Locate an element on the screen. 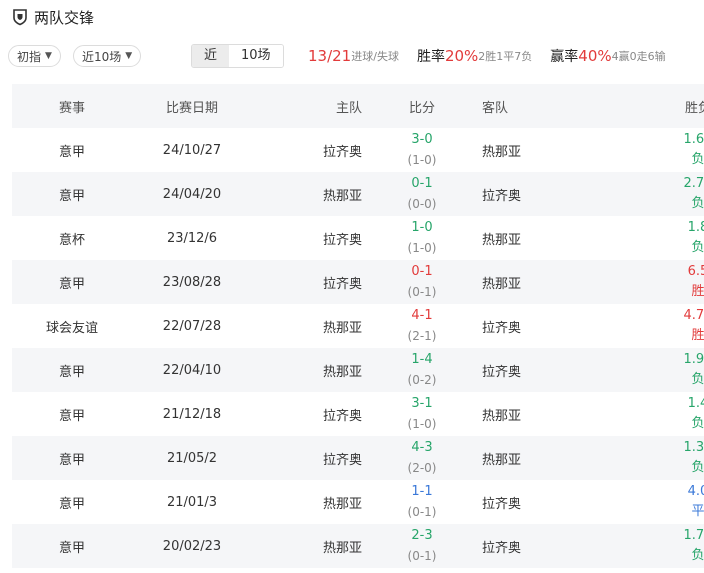 This screenshot has height=573, width=704. half-time-score: (0-2) is located at coordinates (422, 380).